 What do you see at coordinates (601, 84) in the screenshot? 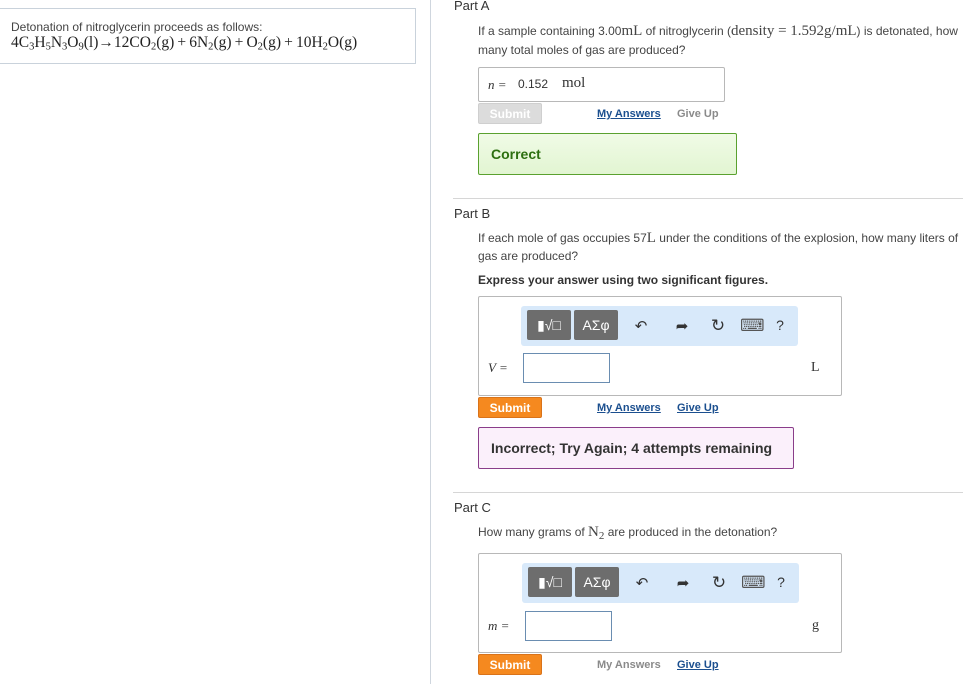
I see `part-a-answer-box` at bounding box center [601, 84].